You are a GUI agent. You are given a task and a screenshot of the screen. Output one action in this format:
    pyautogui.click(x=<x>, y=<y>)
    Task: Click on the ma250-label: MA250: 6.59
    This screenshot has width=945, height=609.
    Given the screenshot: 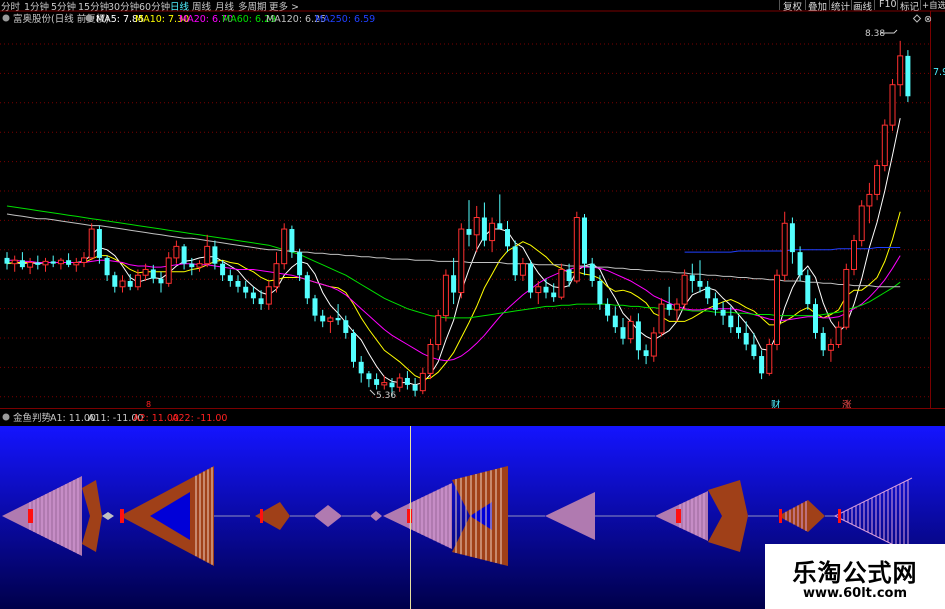 What is the action you would take?
    pyautogui.click(x=345, y=19)
    